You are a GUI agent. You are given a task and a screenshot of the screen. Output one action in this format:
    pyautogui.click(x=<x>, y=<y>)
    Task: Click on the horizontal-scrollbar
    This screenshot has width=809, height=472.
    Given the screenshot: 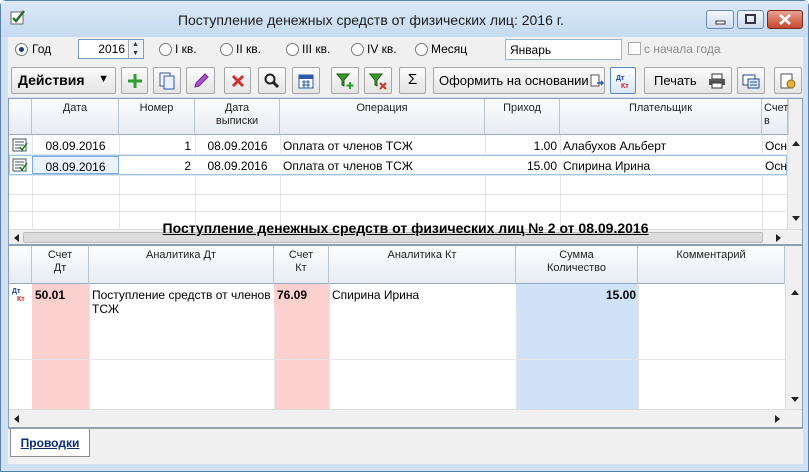 What is the action you would take?
    pyautogui.click(x=405, y=418)
    